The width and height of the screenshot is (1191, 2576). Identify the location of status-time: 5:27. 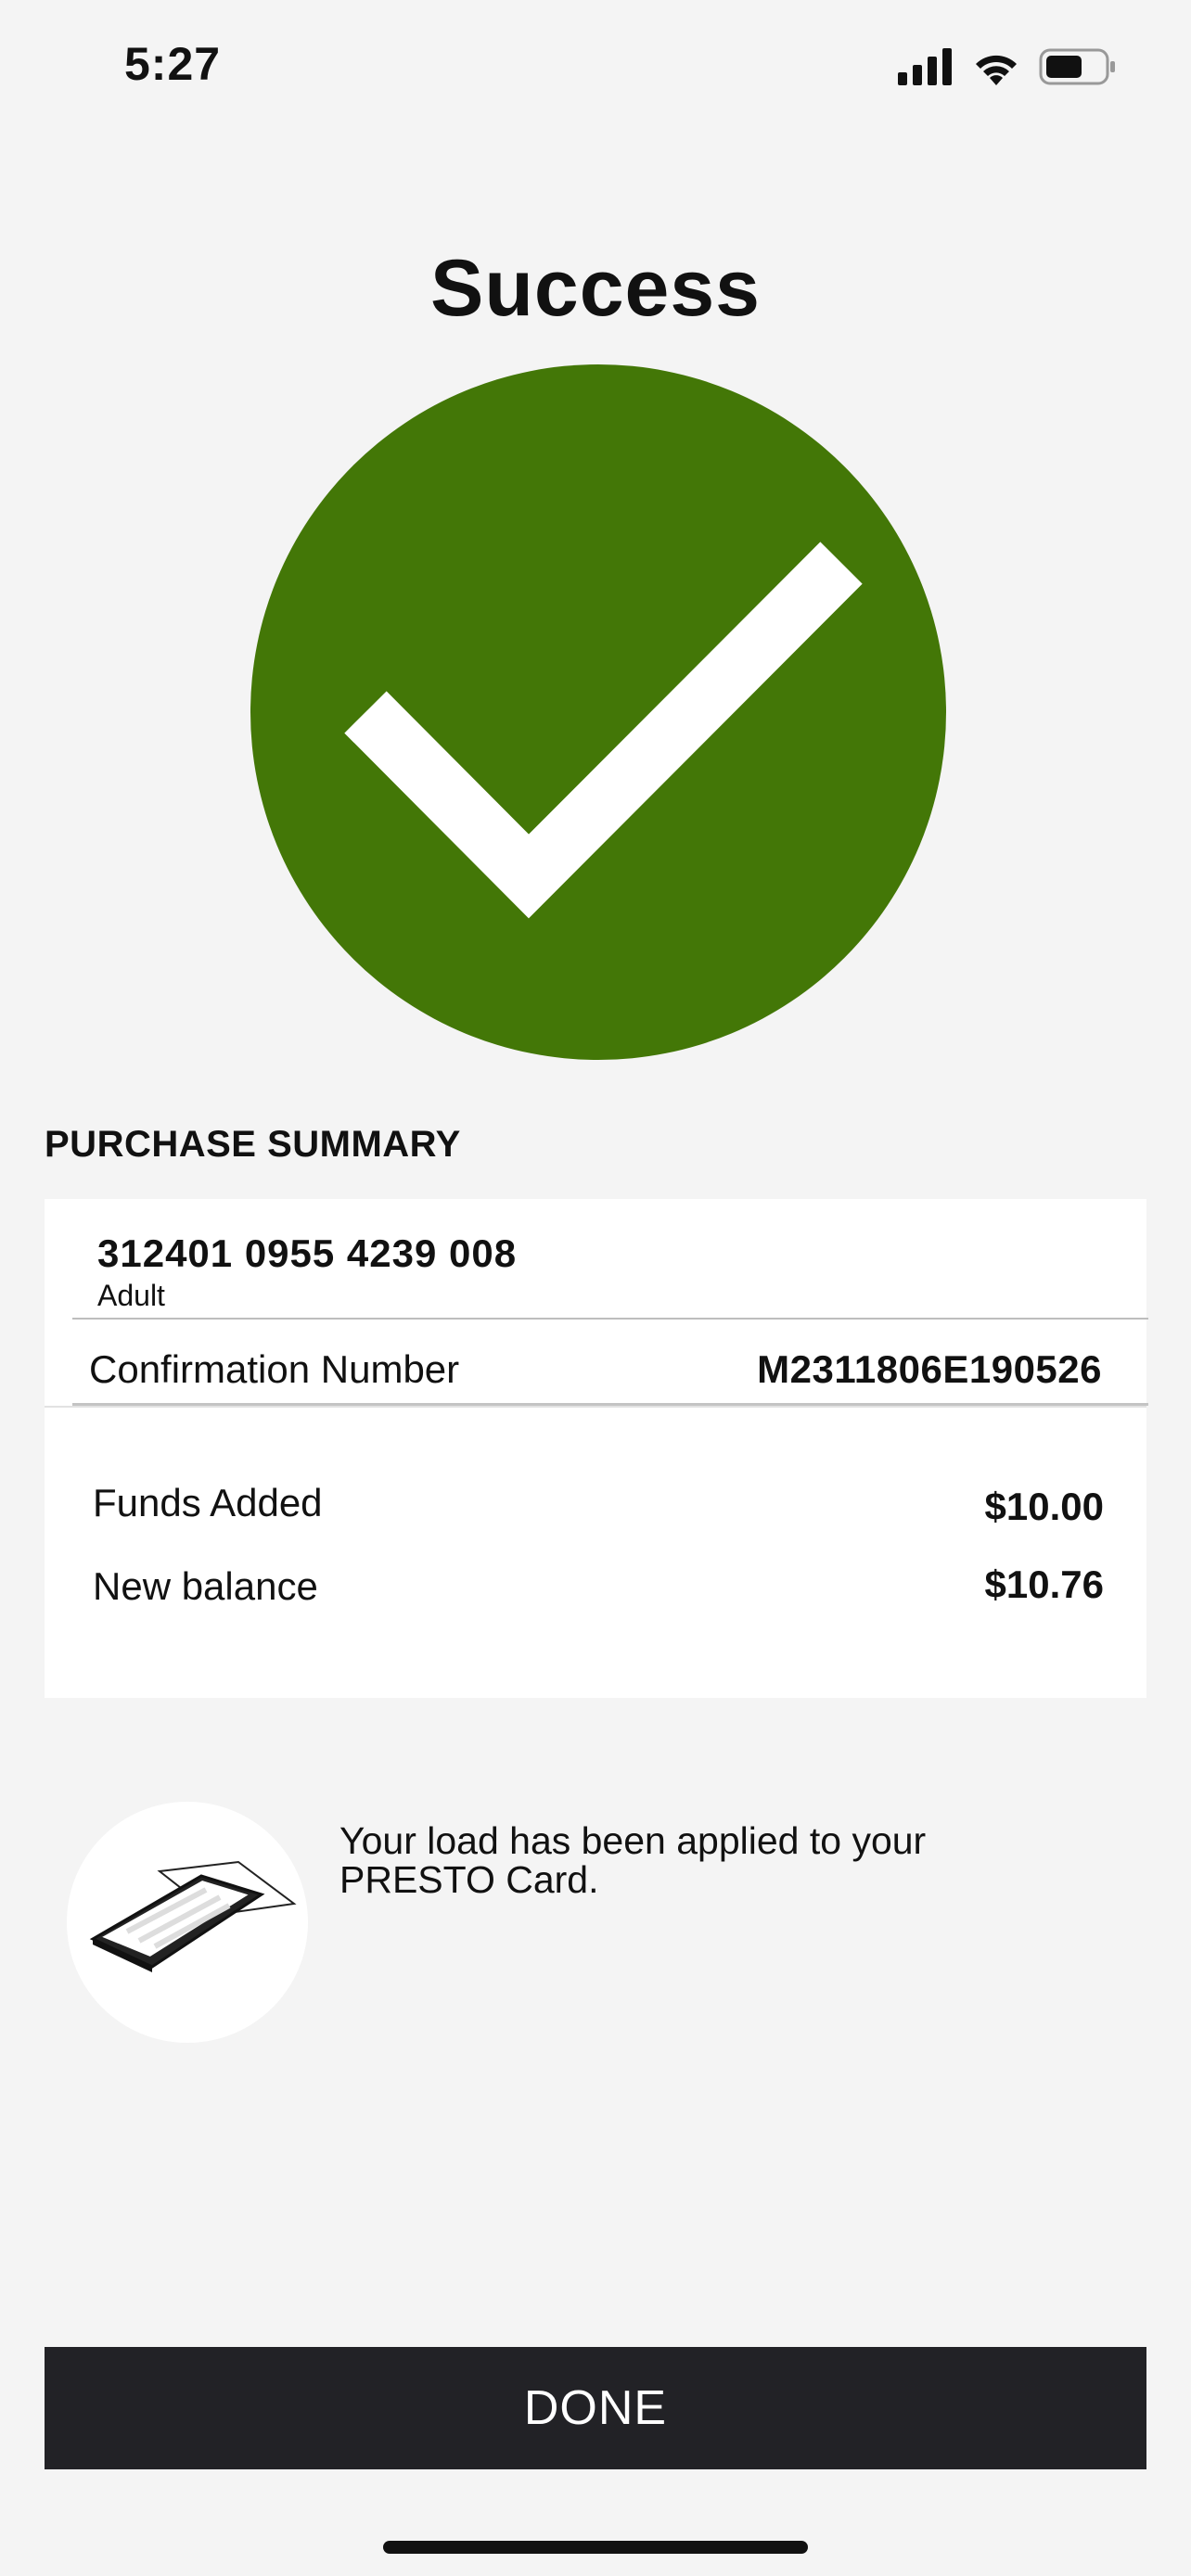
(173, 64).